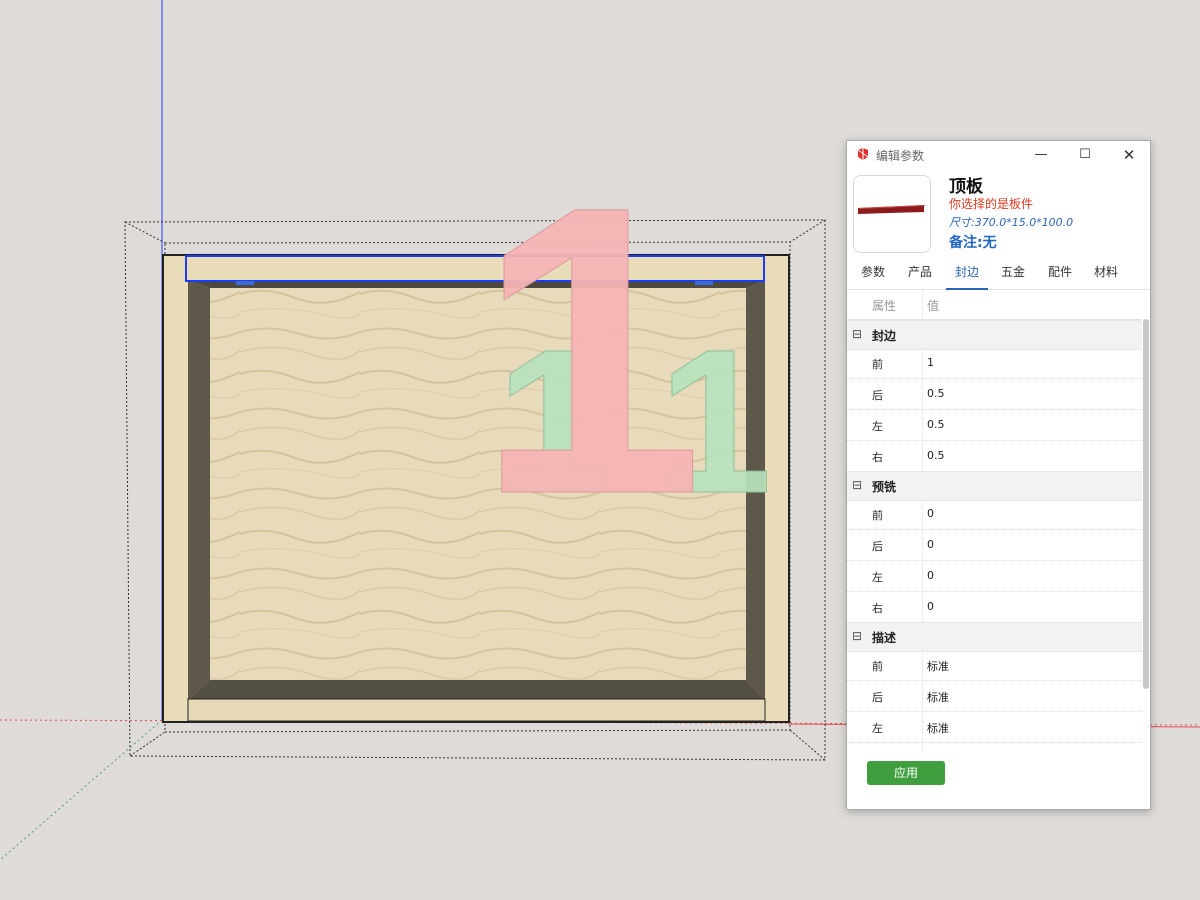 The image size is (1200, 900). I want to click on green-axis-line, so click(81, 790).